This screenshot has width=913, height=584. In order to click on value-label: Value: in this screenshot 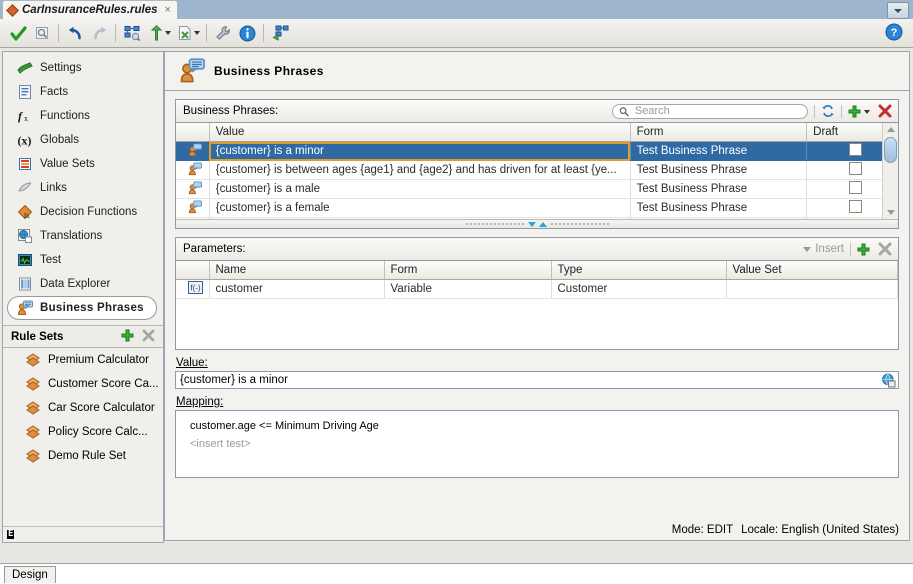, I will do `click(192, 363)`.